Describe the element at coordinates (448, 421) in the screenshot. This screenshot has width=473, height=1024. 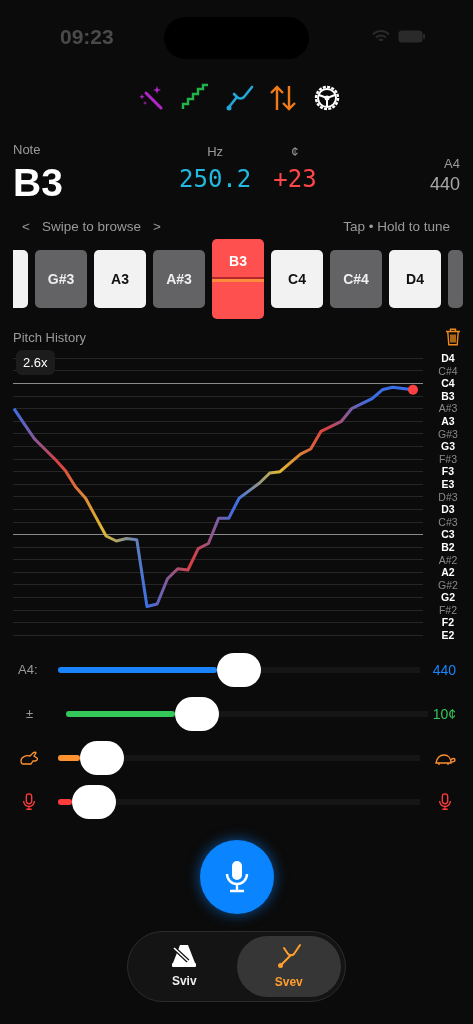
I see `note-scale-label: A3` at that location.